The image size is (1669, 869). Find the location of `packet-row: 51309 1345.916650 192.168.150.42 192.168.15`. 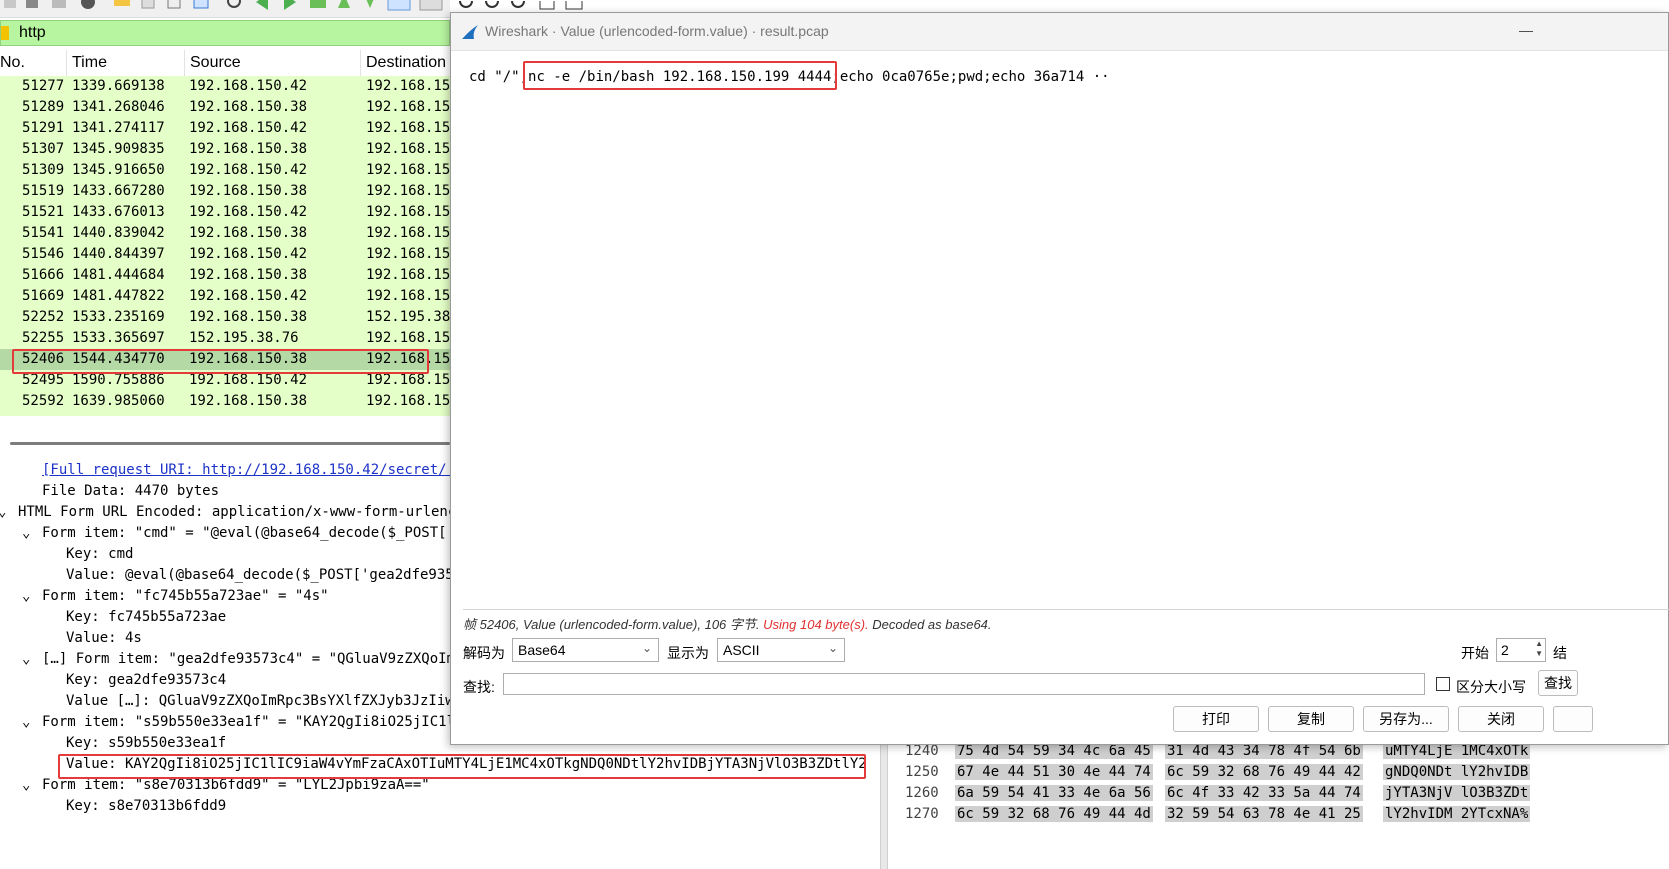

packet-row: 51309 1345.916650 192.168.150.42 192.168.15 is located at coordinates (225, 170).